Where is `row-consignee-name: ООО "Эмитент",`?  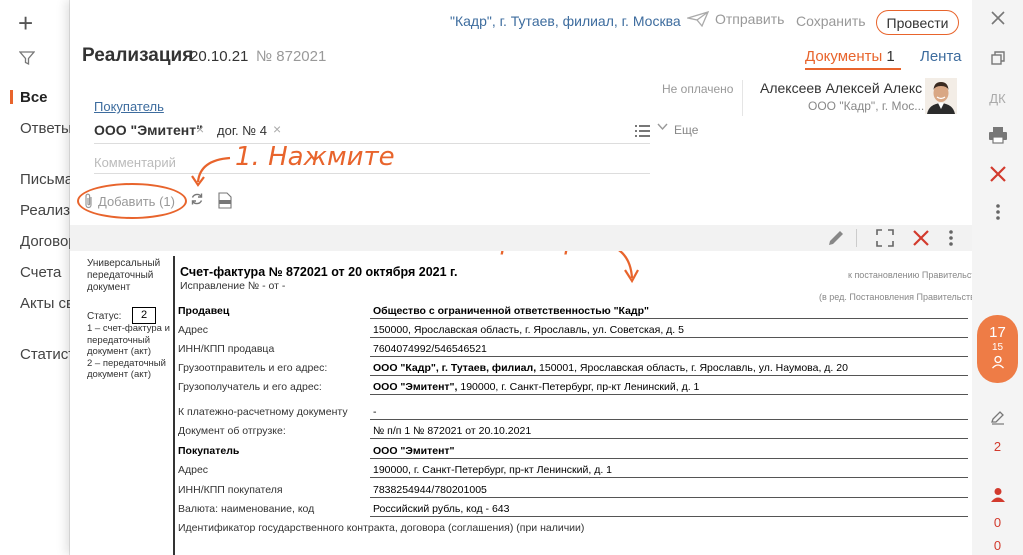 row-consignee-name: ООО "Эмитент", is located at coordinates (415, 387).